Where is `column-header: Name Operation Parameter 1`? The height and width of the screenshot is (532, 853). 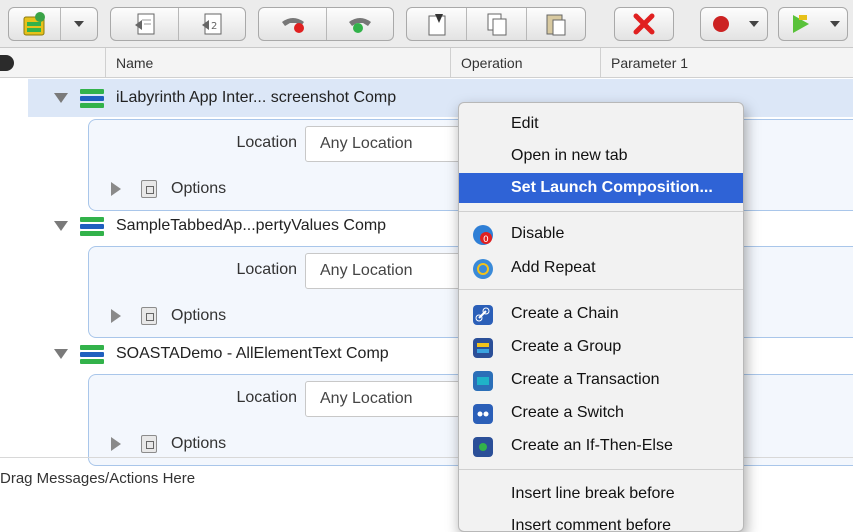
column-header: Name Operation Parameter 1 is located at coordinates (426, 63).